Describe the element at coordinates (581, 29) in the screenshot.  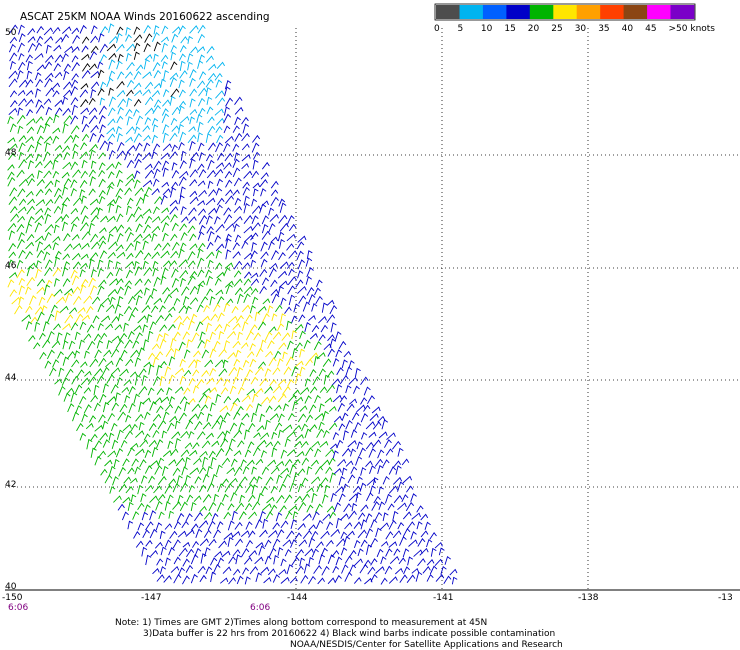
I see `legend-tick-label: 30` at that location.